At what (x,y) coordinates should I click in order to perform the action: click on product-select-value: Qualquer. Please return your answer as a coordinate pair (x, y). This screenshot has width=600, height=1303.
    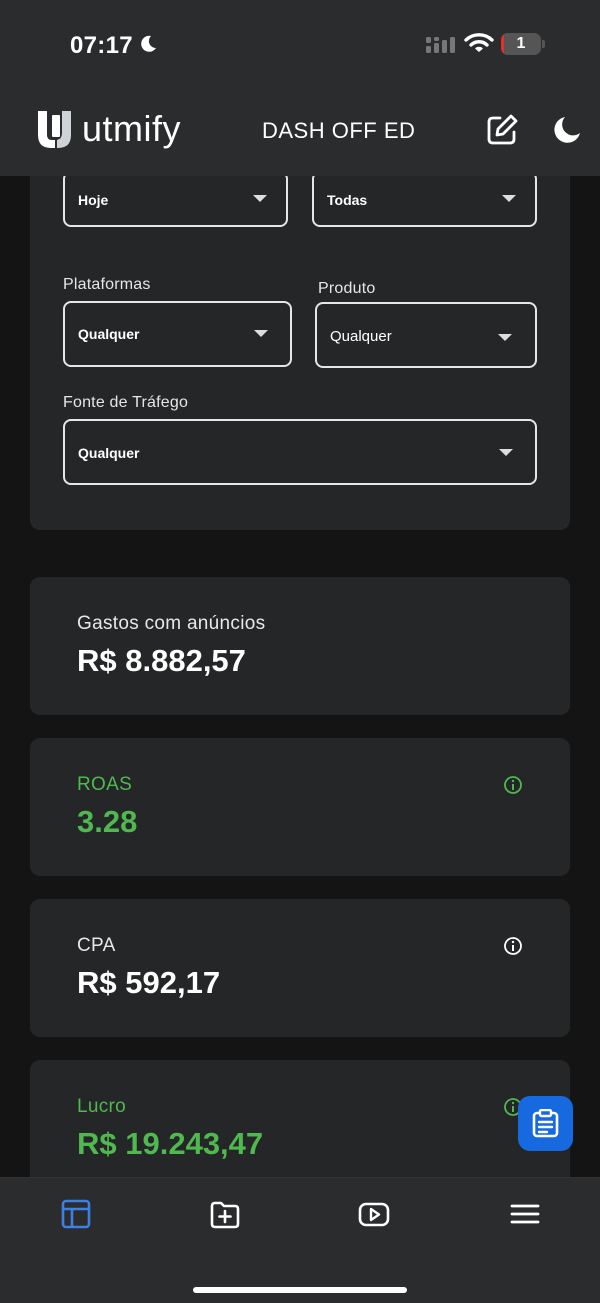
    Looking at the image, I should click on (361, 336).